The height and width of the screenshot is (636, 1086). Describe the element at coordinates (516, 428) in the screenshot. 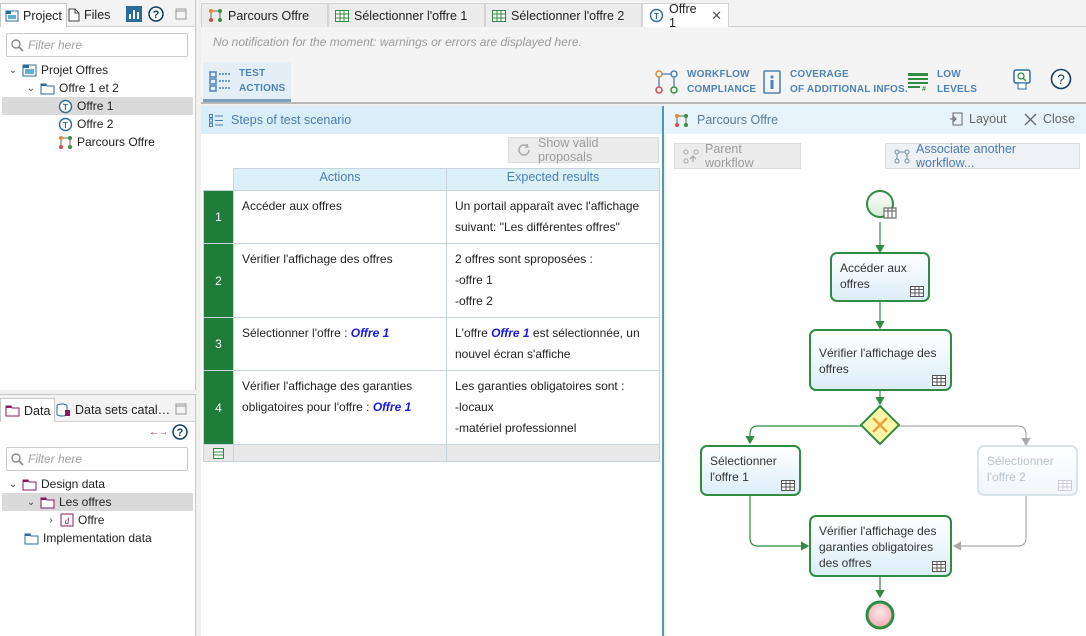

I see `expected-line: -matériel professionnel` at that location.